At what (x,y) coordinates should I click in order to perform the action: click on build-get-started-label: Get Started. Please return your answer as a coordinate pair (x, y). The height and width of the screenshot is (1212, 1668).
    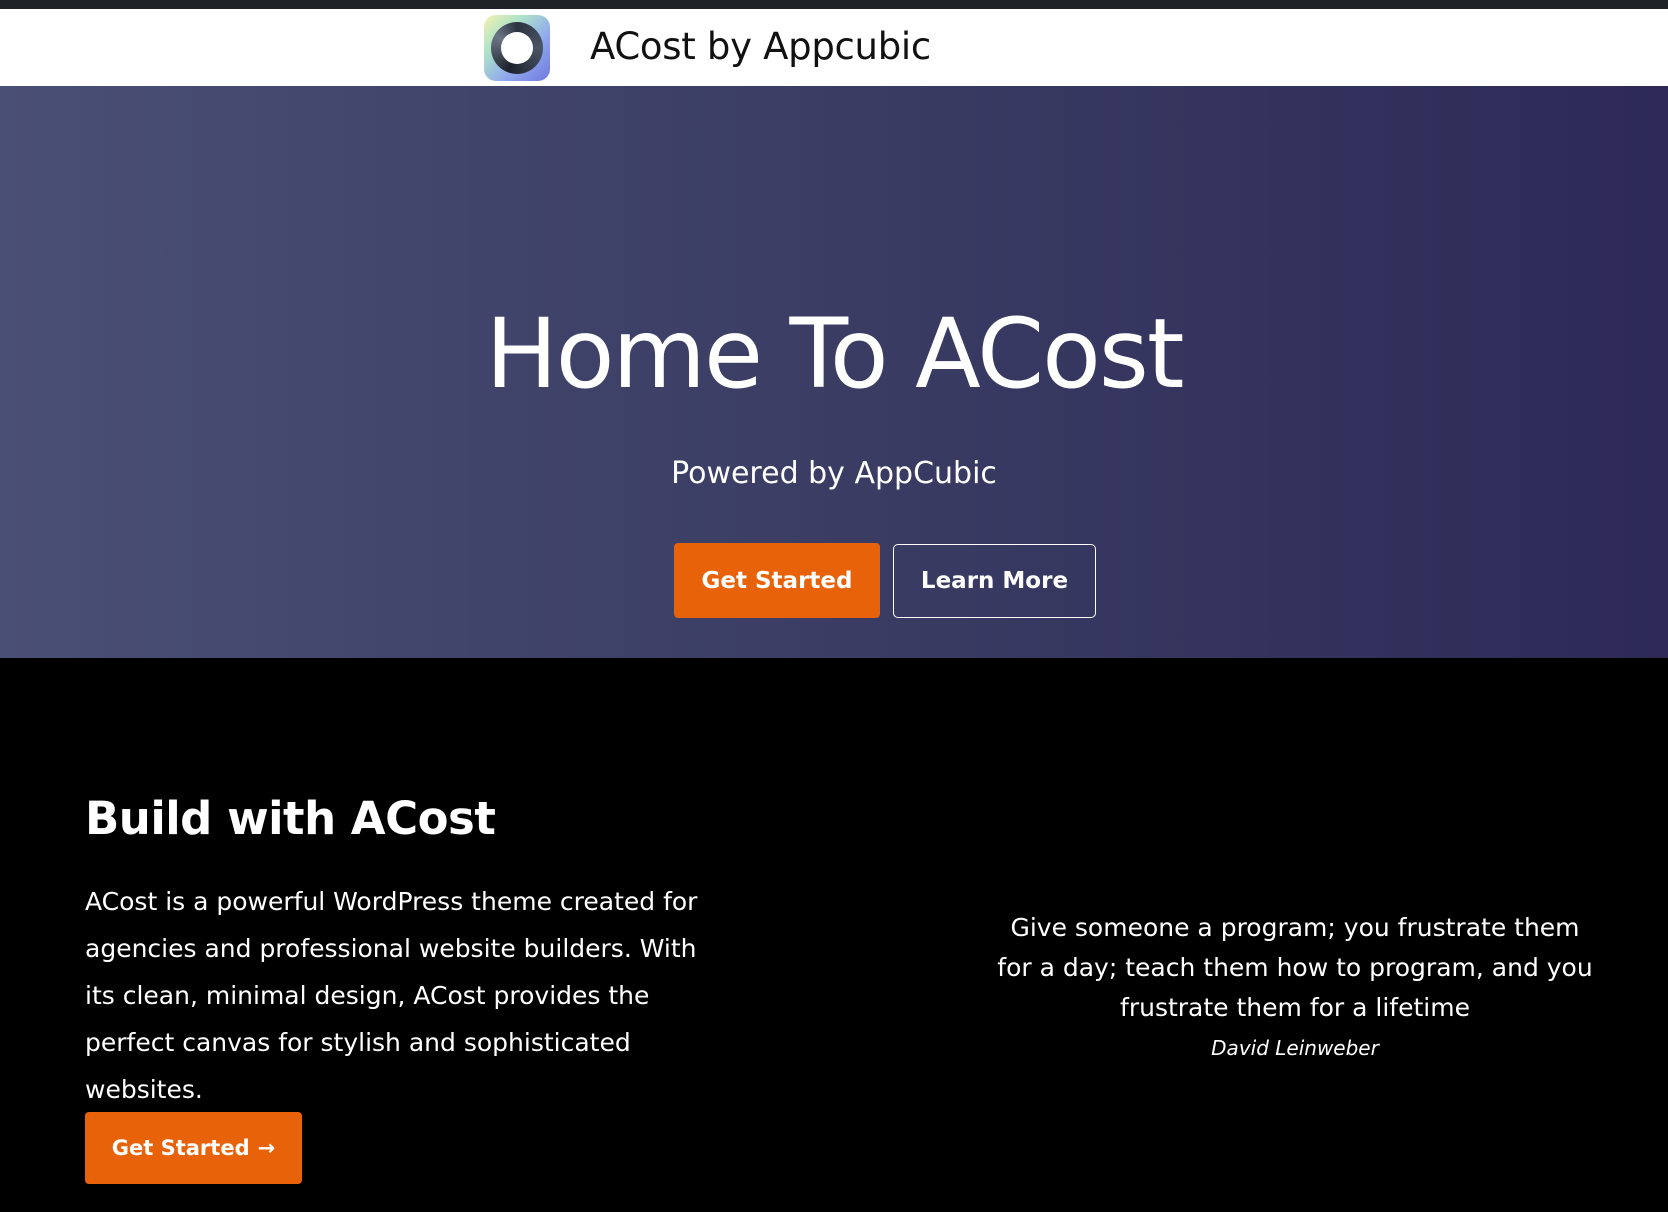
    Looking at the image, I should click on (180, 1148).